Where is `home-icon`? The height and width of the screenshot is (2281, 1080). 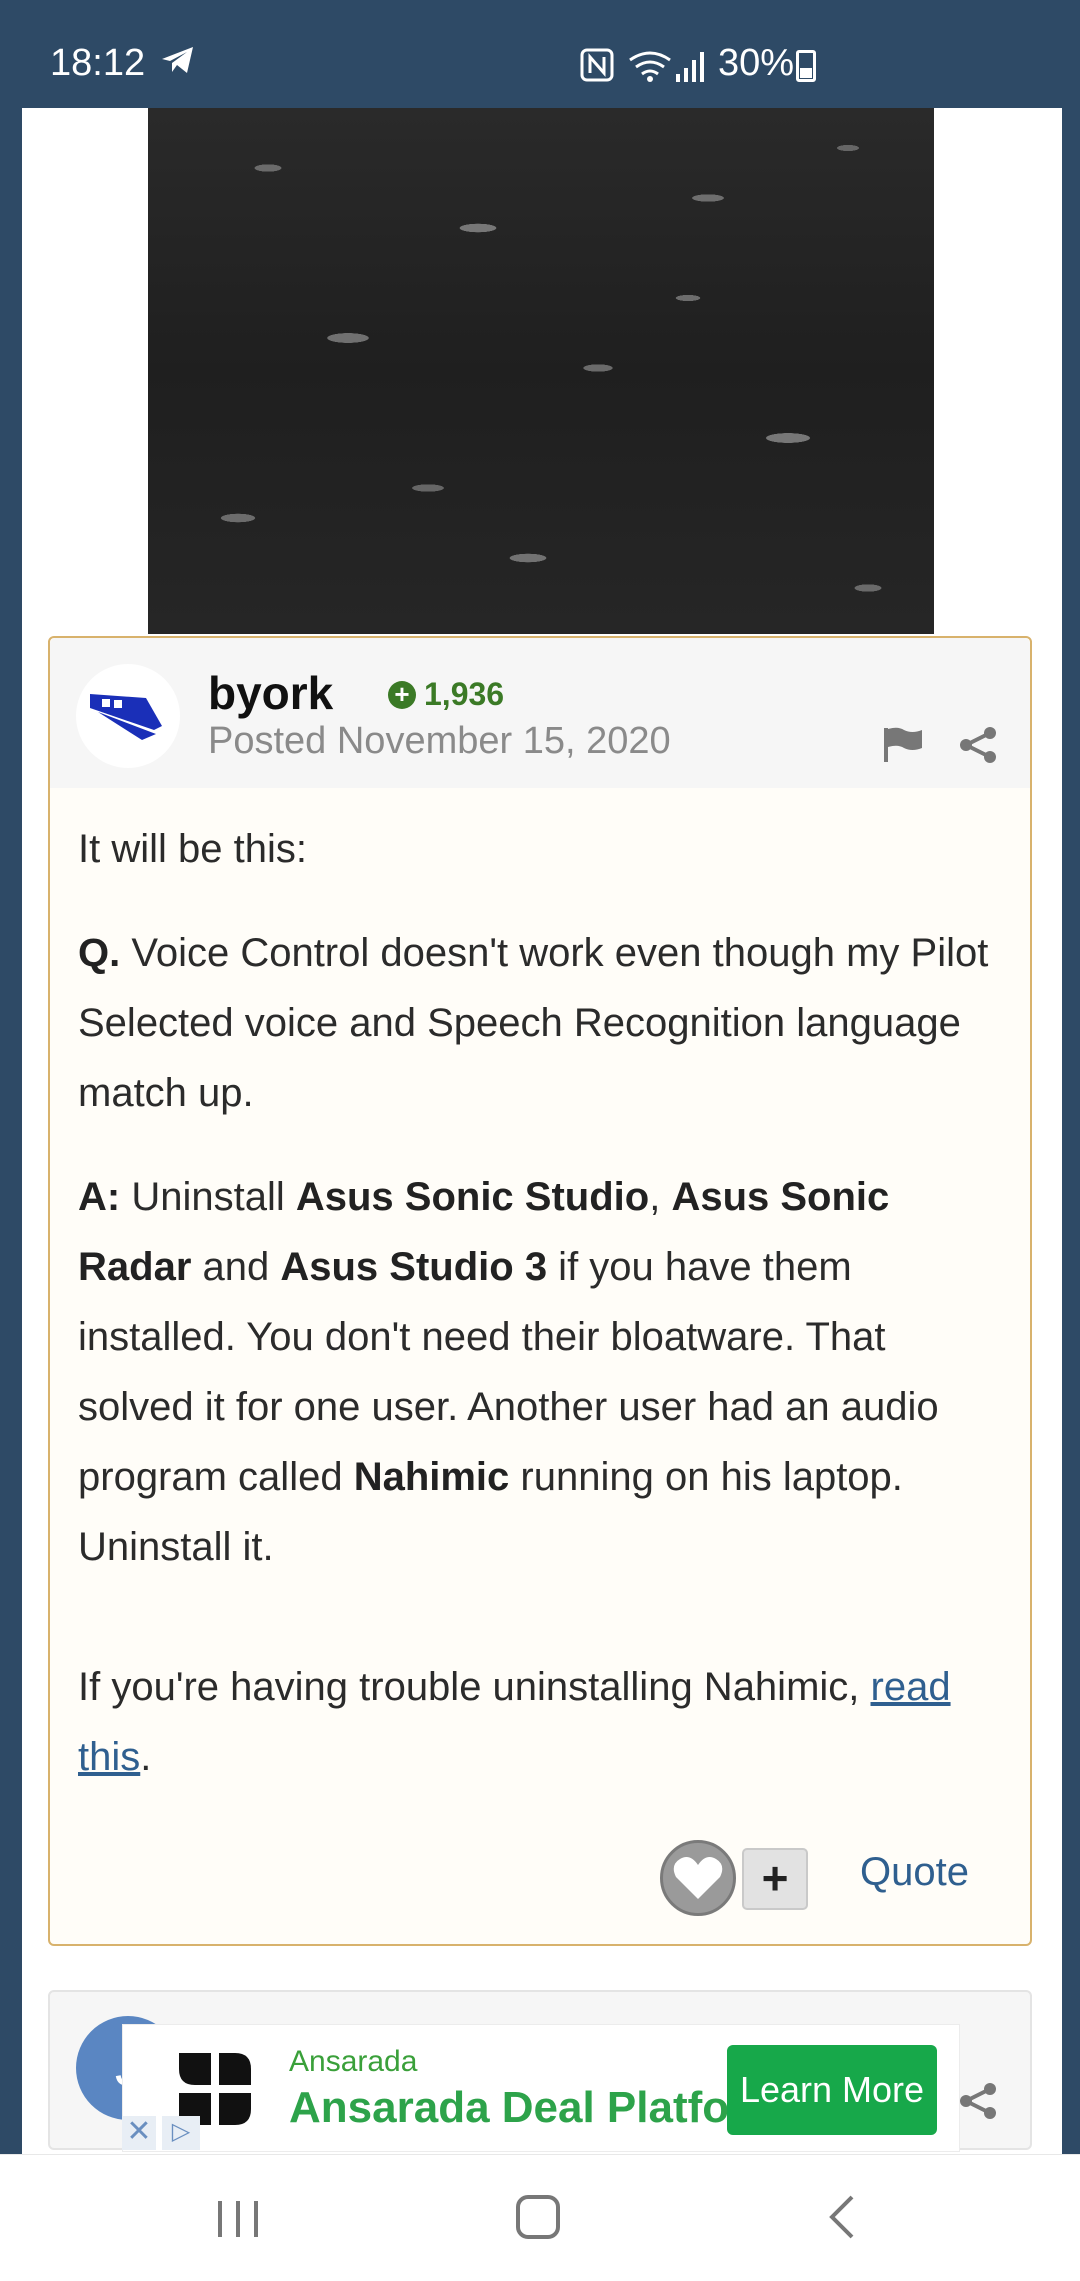 home-icon is located at coordinates (538, 2217).